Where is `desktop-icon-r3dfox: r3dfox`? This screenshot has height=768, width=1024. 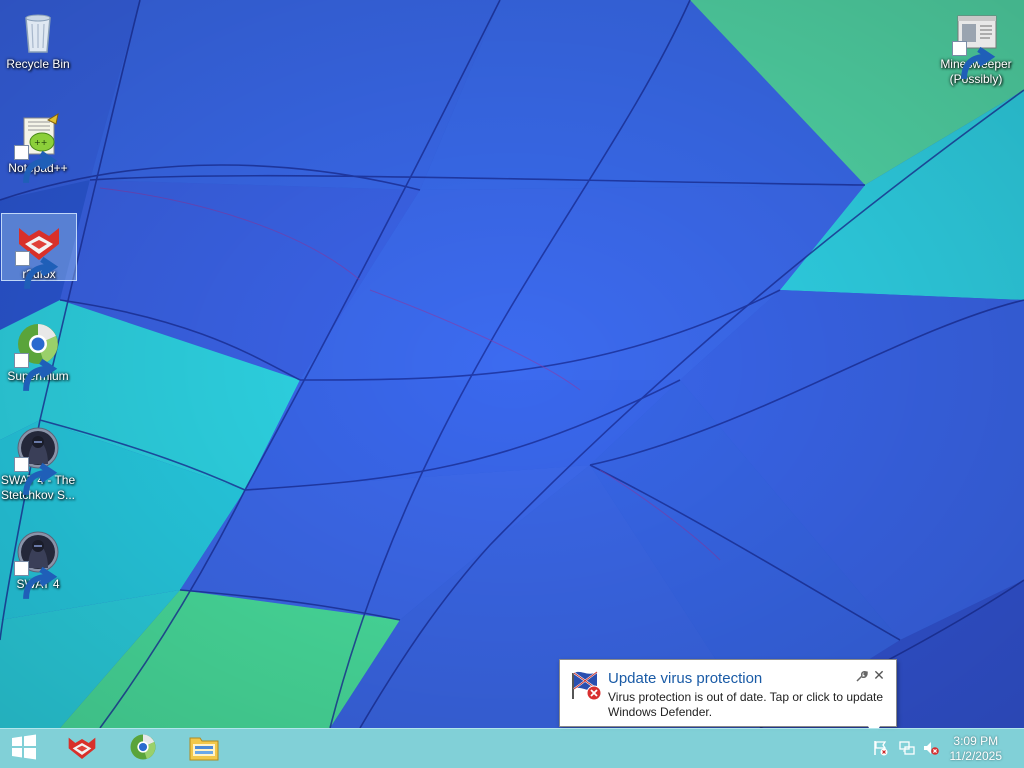 desktop-icon-r3dfox: r3dfox is located at coordinates (39, 251).